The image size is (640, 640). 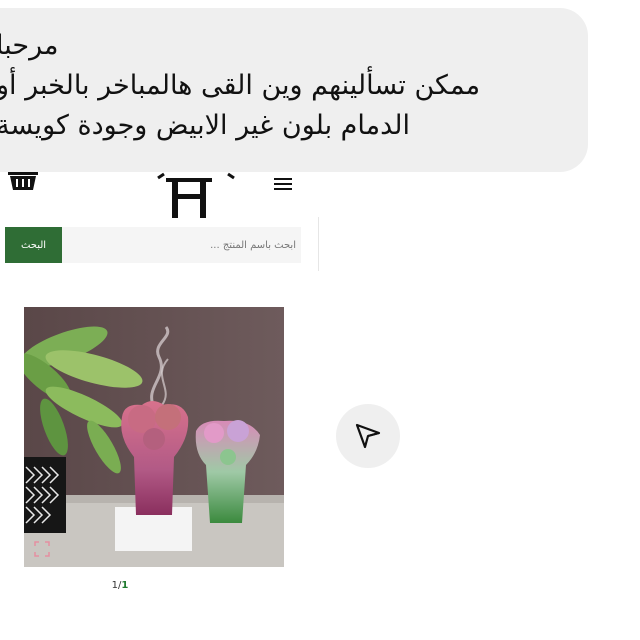 I want to click on search-button: البحث, so click(x=33, y=245).